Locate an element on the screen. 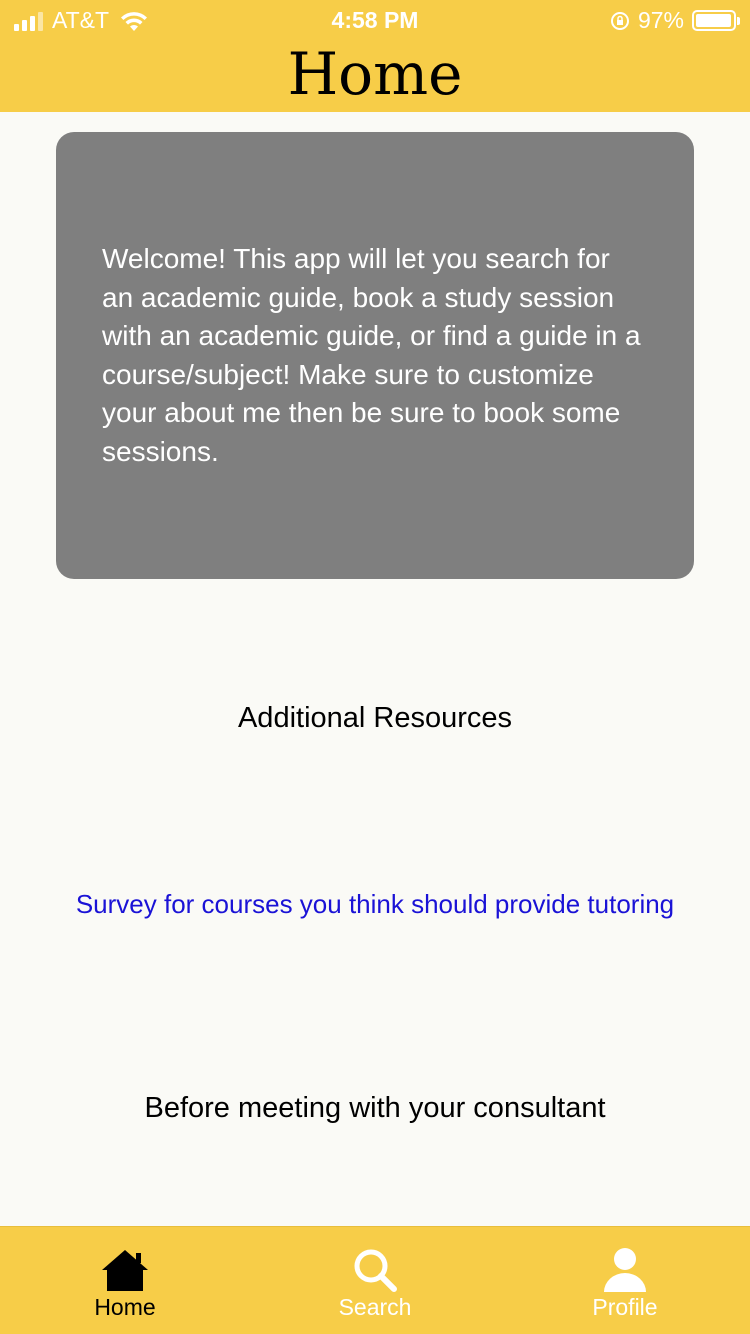 The height and width of the screenshot is (1334, 750). search-icon is located at coordinates (375, 1270).